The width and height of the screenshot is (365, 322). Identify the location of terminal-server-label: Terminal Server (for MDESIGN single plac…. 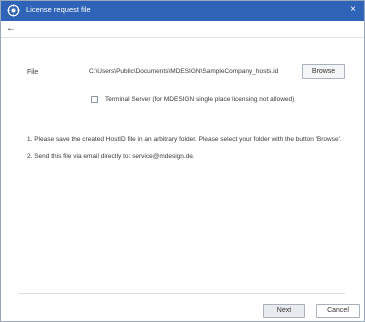
(200, 99).